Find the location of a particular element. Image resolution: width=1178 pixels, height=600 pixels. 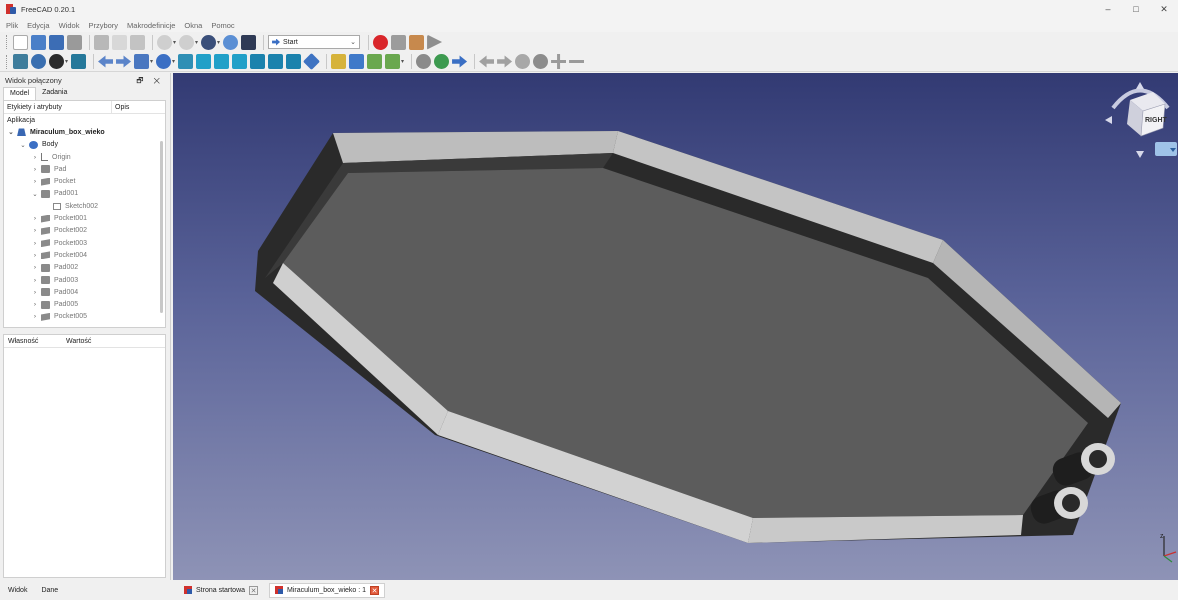

copy-icon is located at coordinates (119, 42).